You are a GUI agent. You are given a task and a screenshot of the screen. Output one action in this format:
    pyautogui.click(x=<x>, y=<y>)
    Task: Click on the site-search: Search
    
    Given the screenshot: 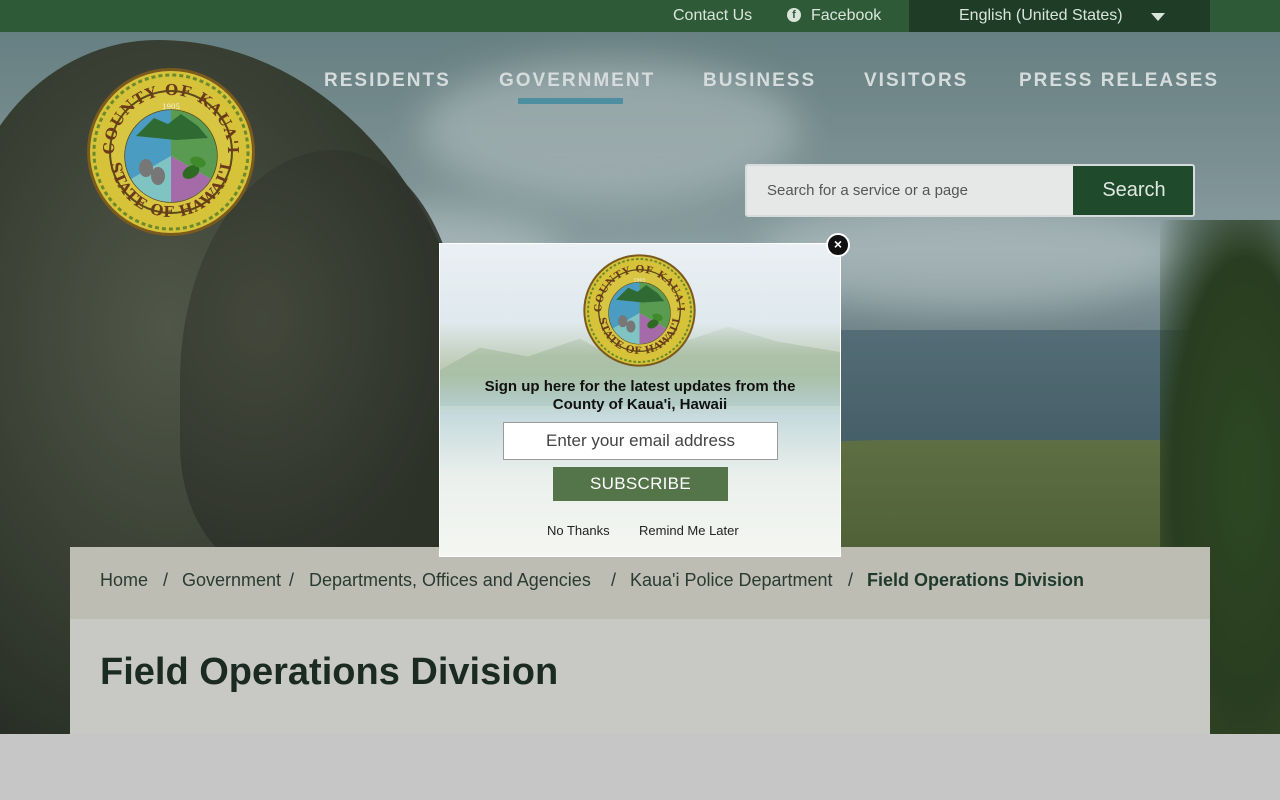 What is the action you would take?
    pyautogui.click(x=970, y=190)
    